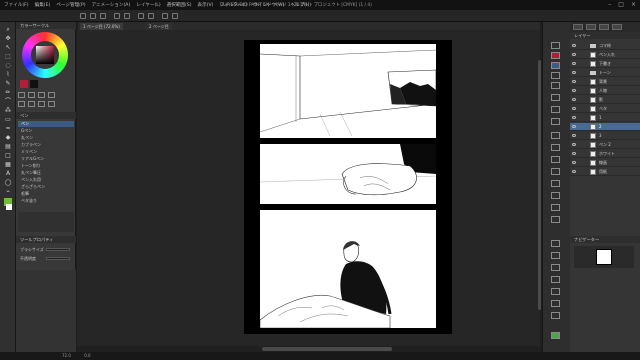  I want to click on color-green-icon, so click(555, 335).